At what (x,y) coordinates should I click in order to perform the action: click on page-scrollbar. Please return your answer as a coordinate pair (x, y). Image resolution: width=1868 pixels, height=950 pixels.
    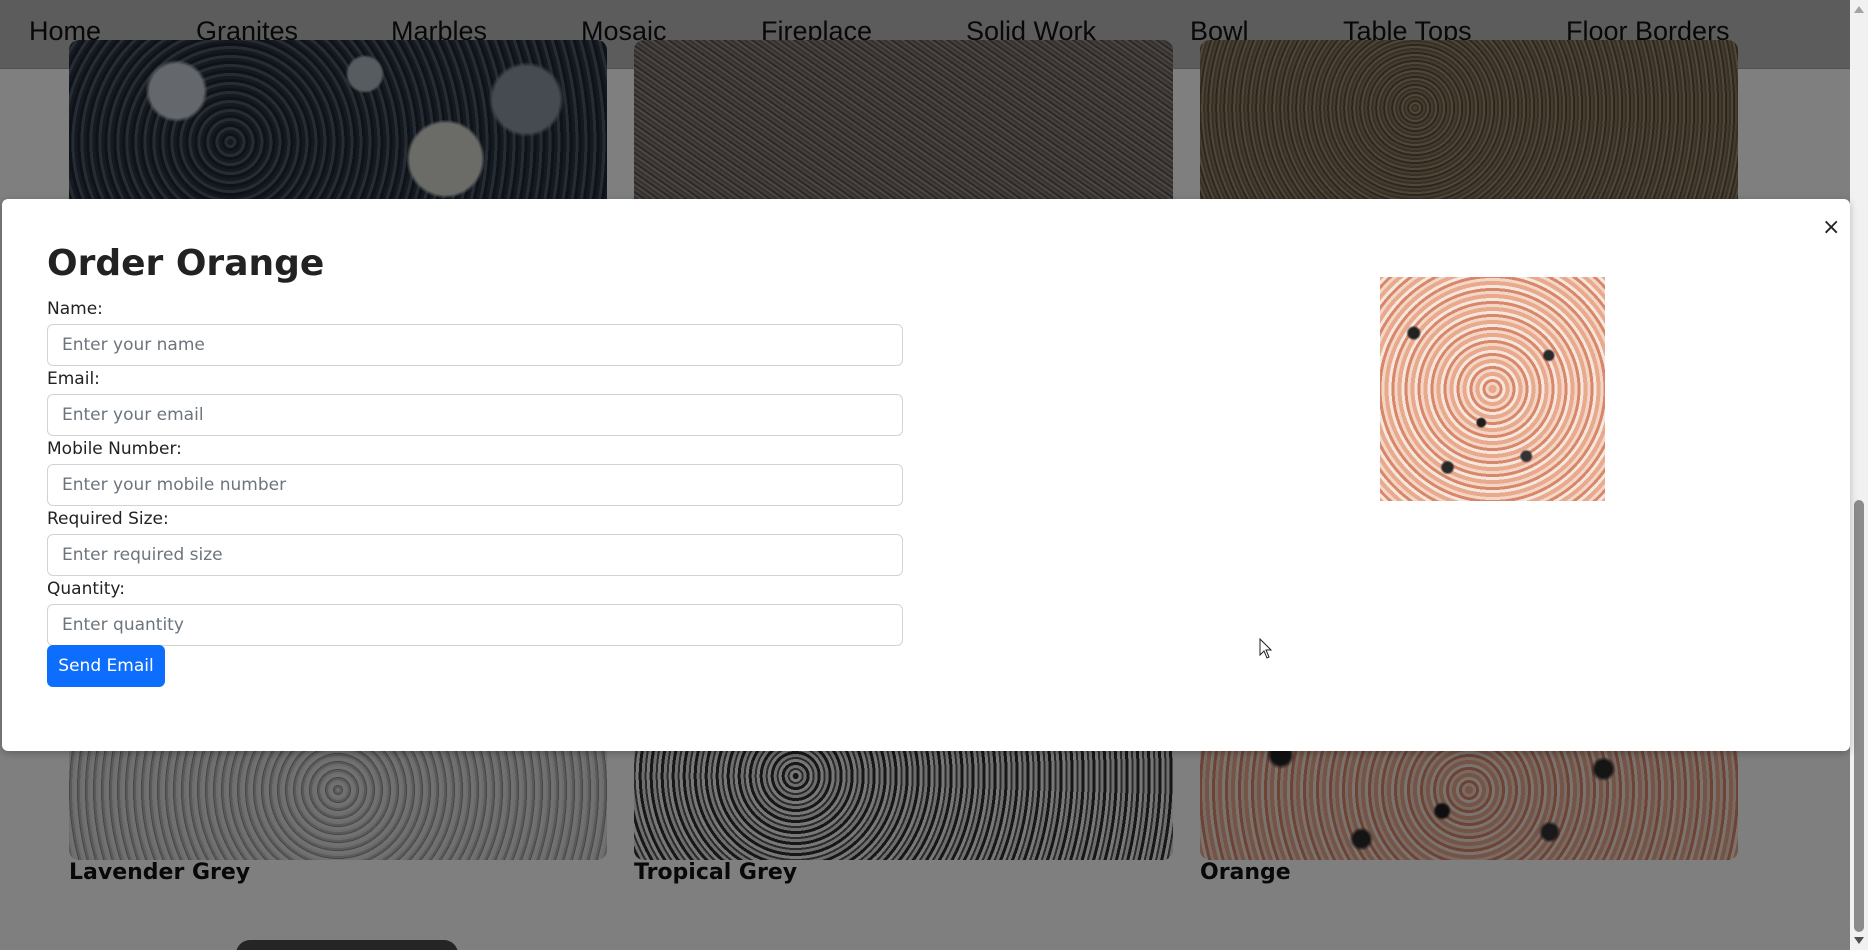
    Looking at the image, I should click on (1859, 475).